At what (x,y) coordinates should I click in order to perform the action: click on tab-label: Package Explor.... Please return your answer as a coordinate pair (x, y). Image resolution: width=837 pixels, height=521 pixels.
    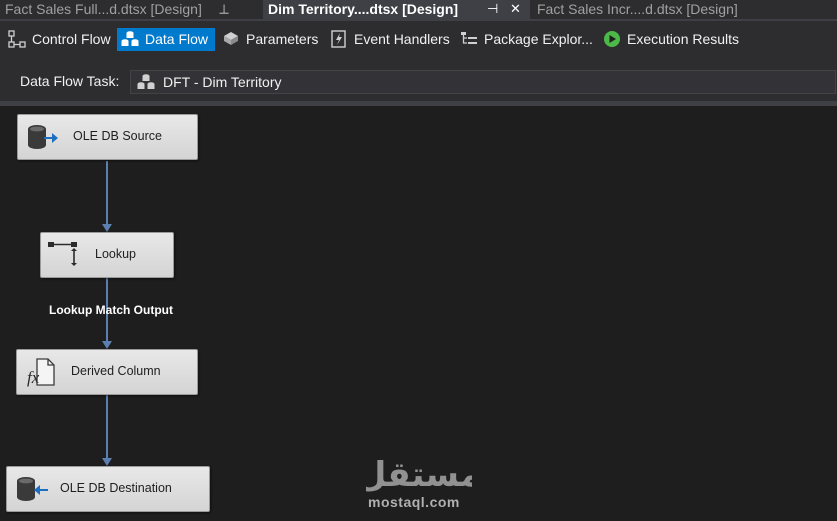
    Looking at the image, I should click on (538, 39).